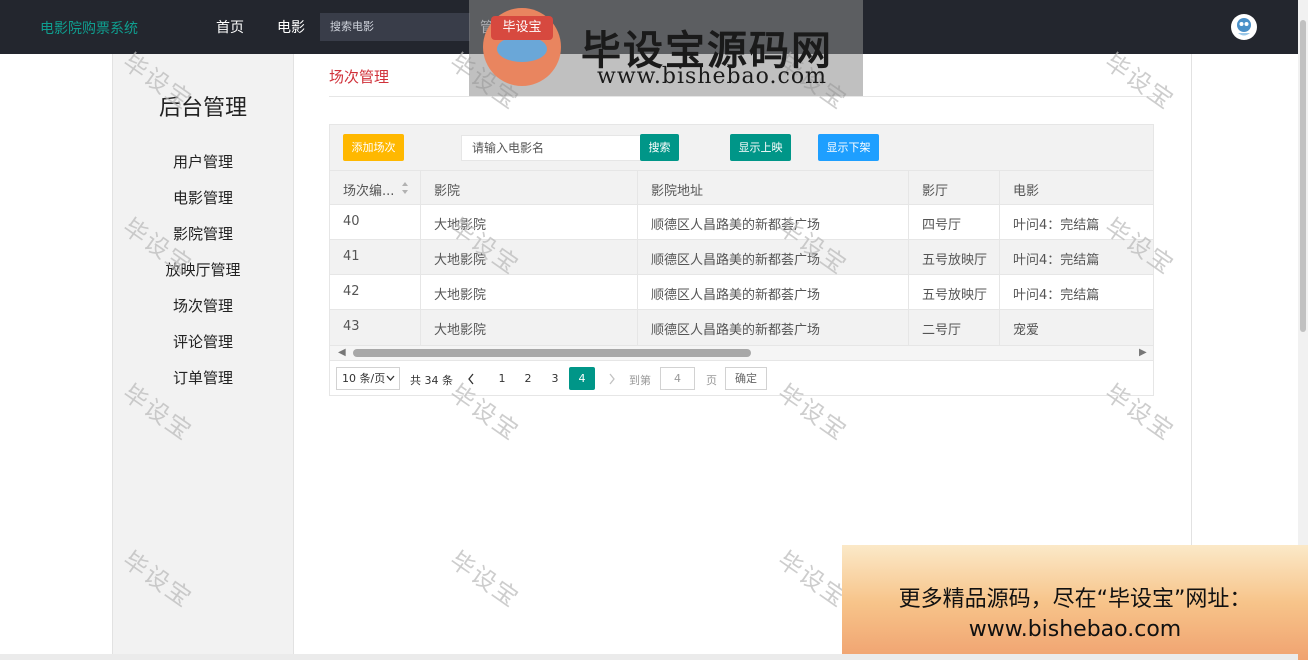 This screenshot has height=660, width=1308. I want to click on promo-text: 更多精品源码，尽在“毕设宝”网址：, so click(1075, 599).